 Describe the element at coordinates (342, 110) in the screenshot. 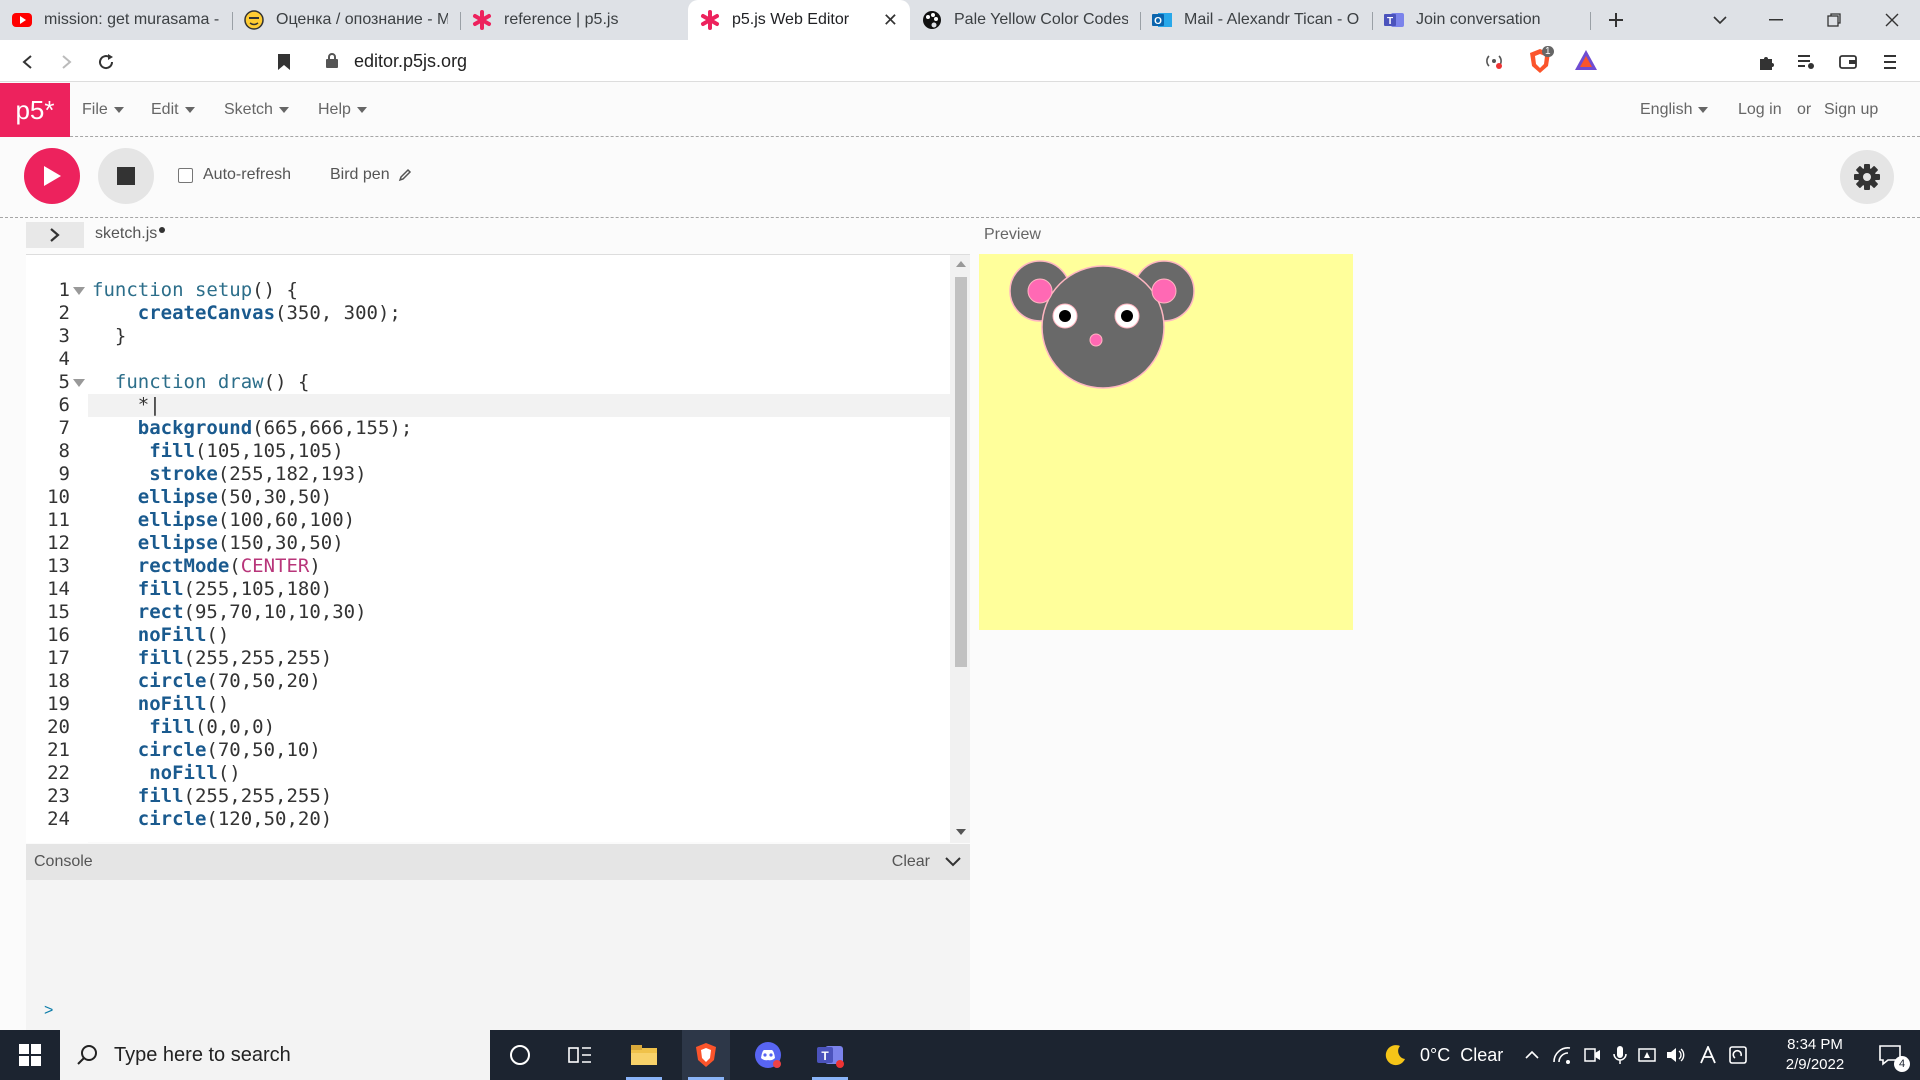

I see `menu-help: Help` at that location.